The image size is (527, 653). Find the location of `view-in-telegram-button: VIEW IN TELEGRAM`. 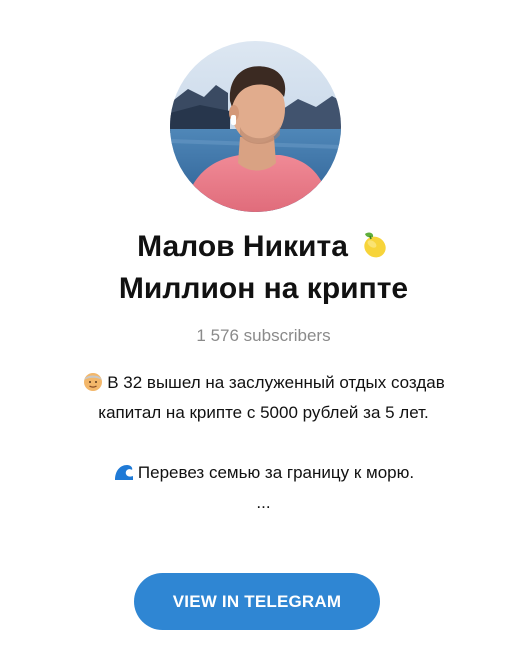

view-in-telegram-button: VIEW IN TELEGRAM is located at coordinates (257, 601).